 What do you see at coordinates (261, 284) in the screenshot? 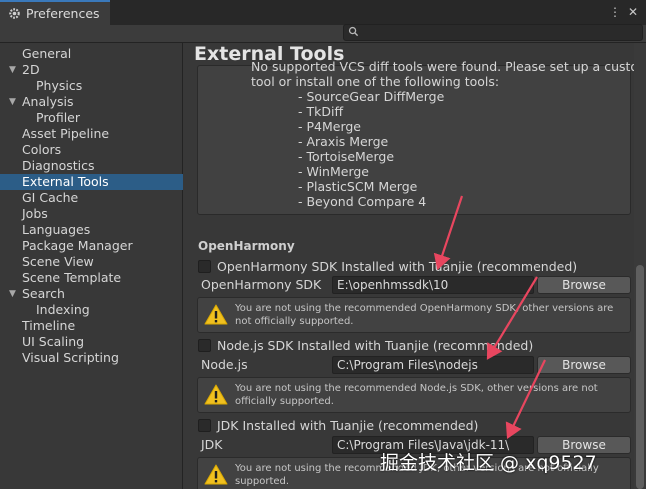
I see `openharmony-sdk-label: OpenHarmony SDK` at bounding box center [261, 284].